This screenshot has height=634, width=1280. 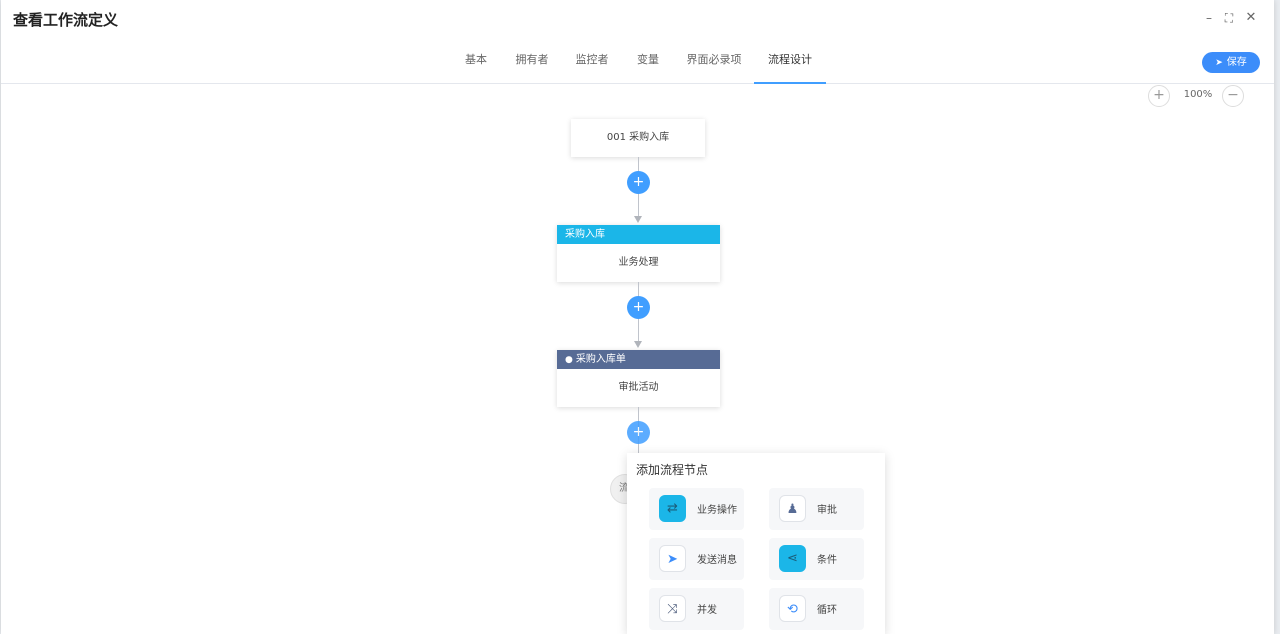 I want to click on zoom-out-button: −, so click(x=1233, y=96).